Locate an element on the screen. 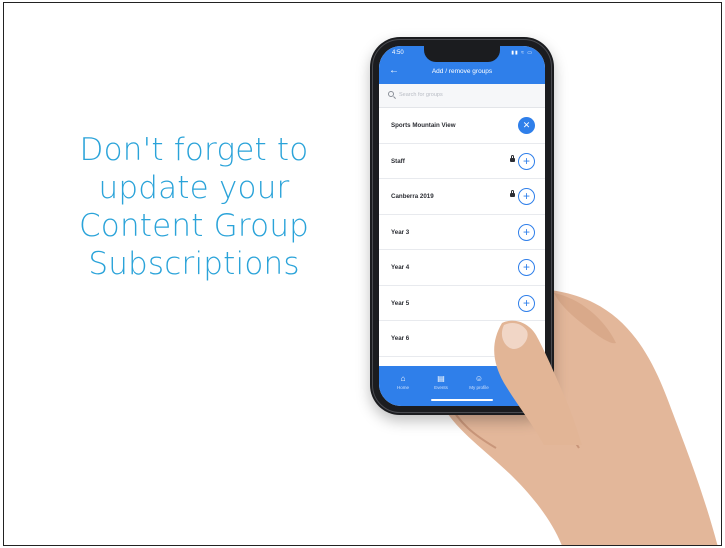 This screenshot has width=725, height=548. group-name: Canberra 2019 is located at coordinates (412, 196).